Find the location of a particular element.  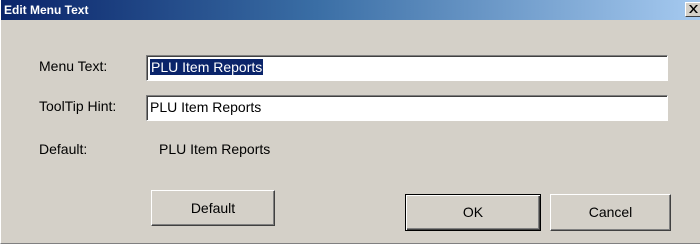

window-title: Edit Menu Text is located at coordinates (46, 10).